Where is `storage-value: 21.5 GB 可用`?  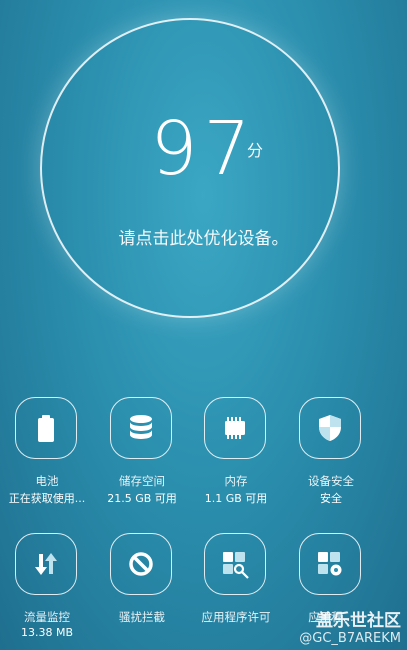
storage-value: 21.5 GB 可用 is located at coordinates (142, 498).